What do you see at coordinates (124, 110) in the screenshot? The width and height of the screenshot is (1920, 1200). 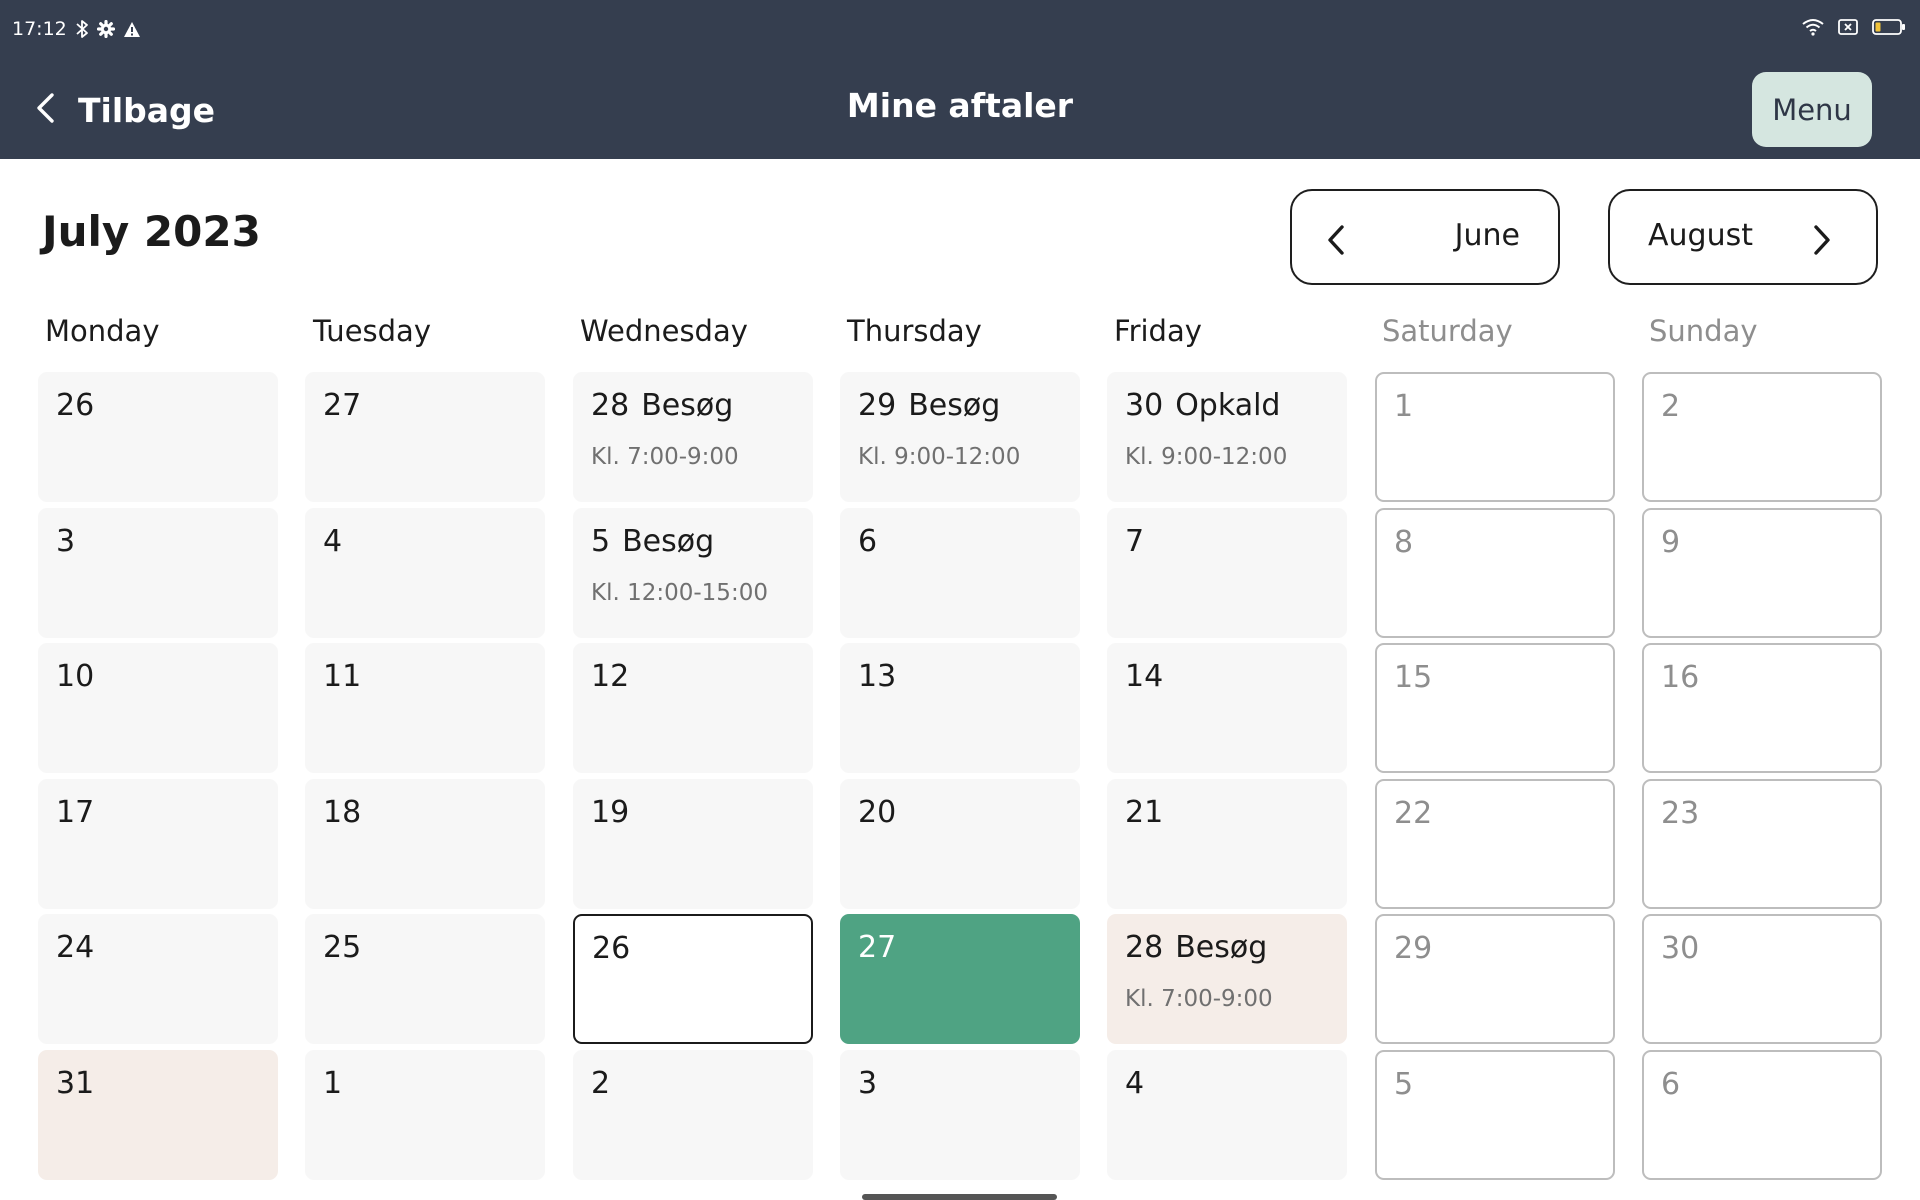 I see `back-button: Tilbage` at bounding box center [124, 110].